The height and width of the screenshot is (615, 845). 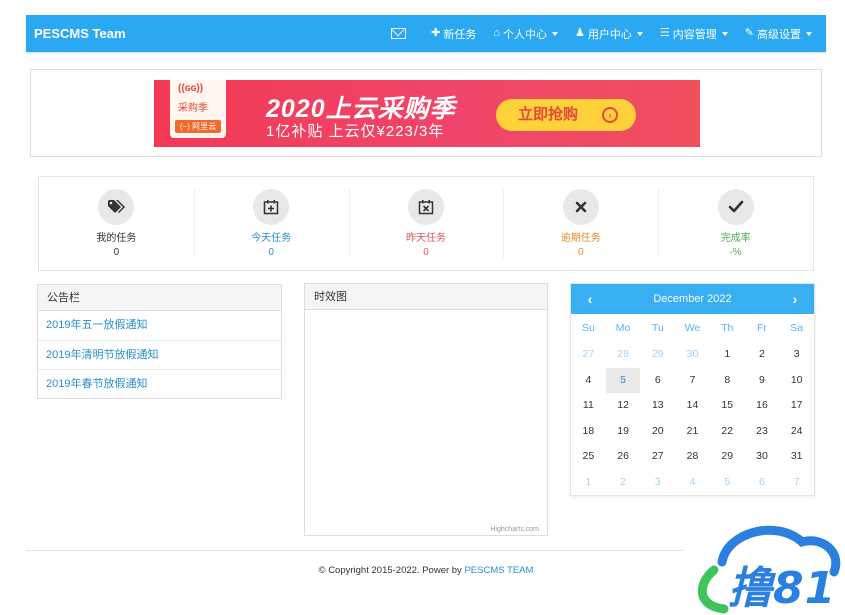 I want to click on button-label: 立即抢购, so click(x=548, y=114).